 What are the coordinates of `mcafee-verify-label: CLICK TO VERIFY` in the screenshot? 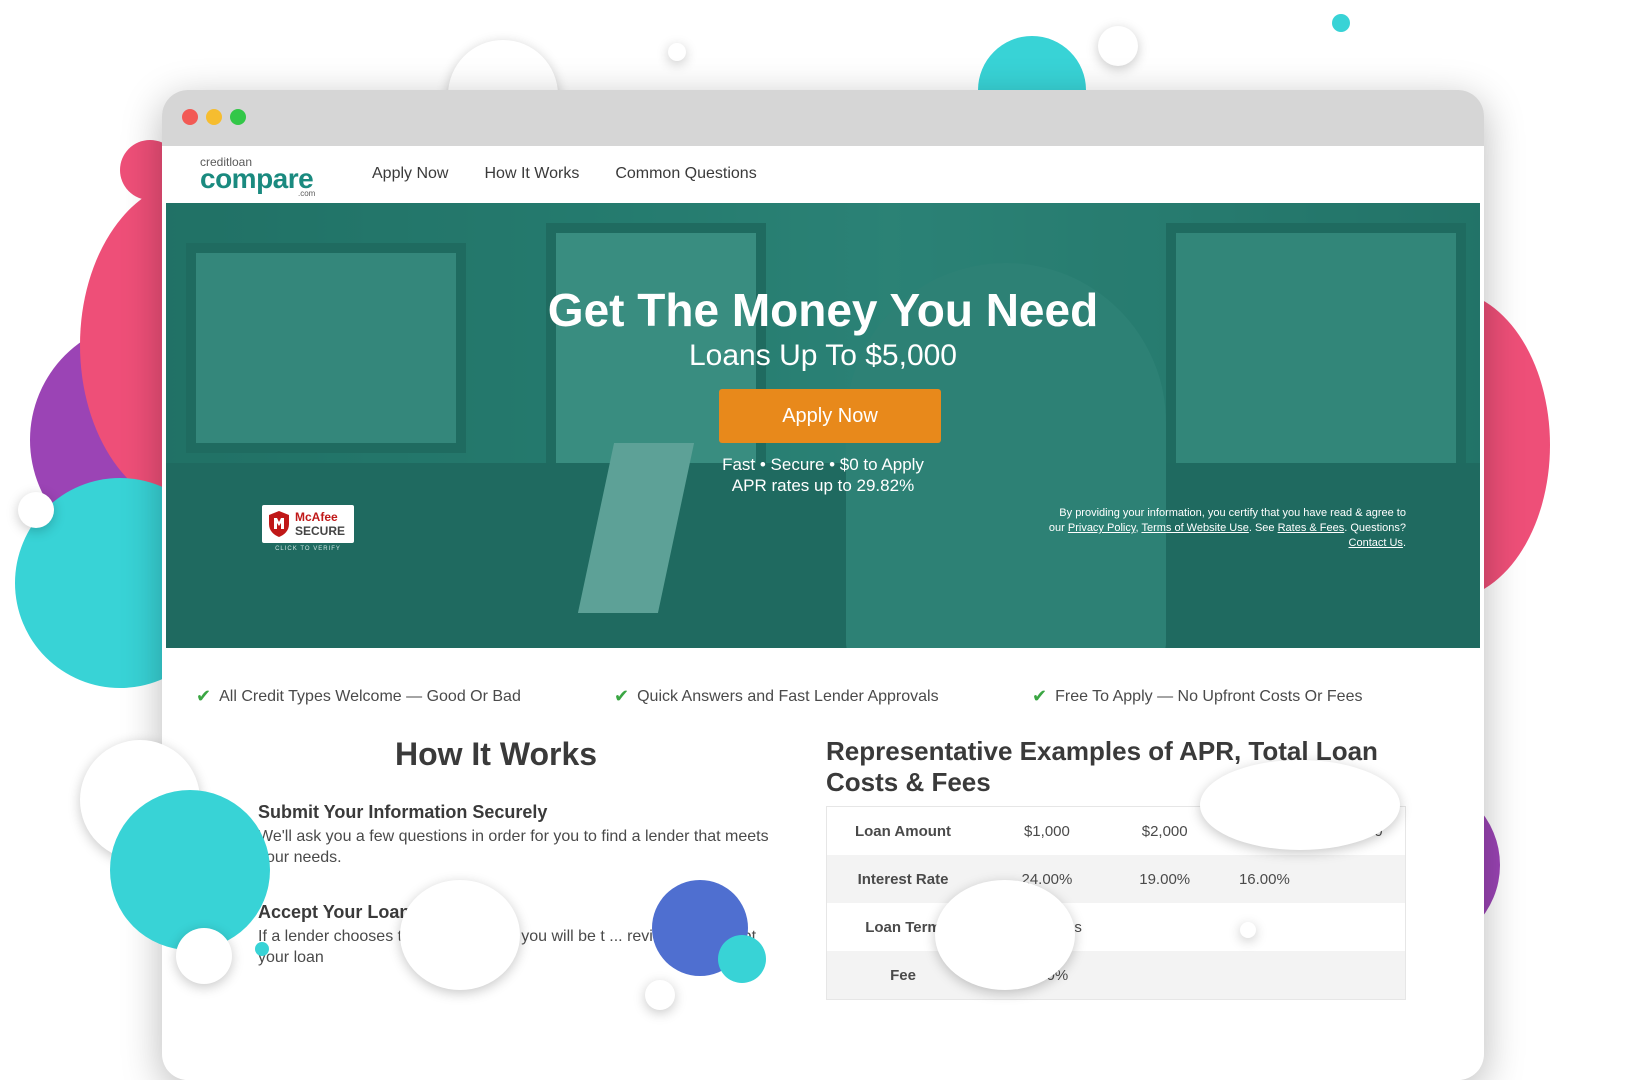 It's located at (308, 549).